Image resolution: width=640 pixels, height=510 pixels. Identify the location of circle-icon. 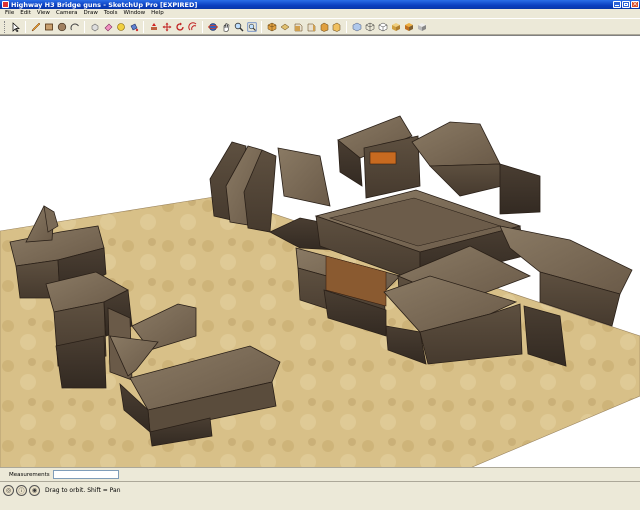
(62, 27).